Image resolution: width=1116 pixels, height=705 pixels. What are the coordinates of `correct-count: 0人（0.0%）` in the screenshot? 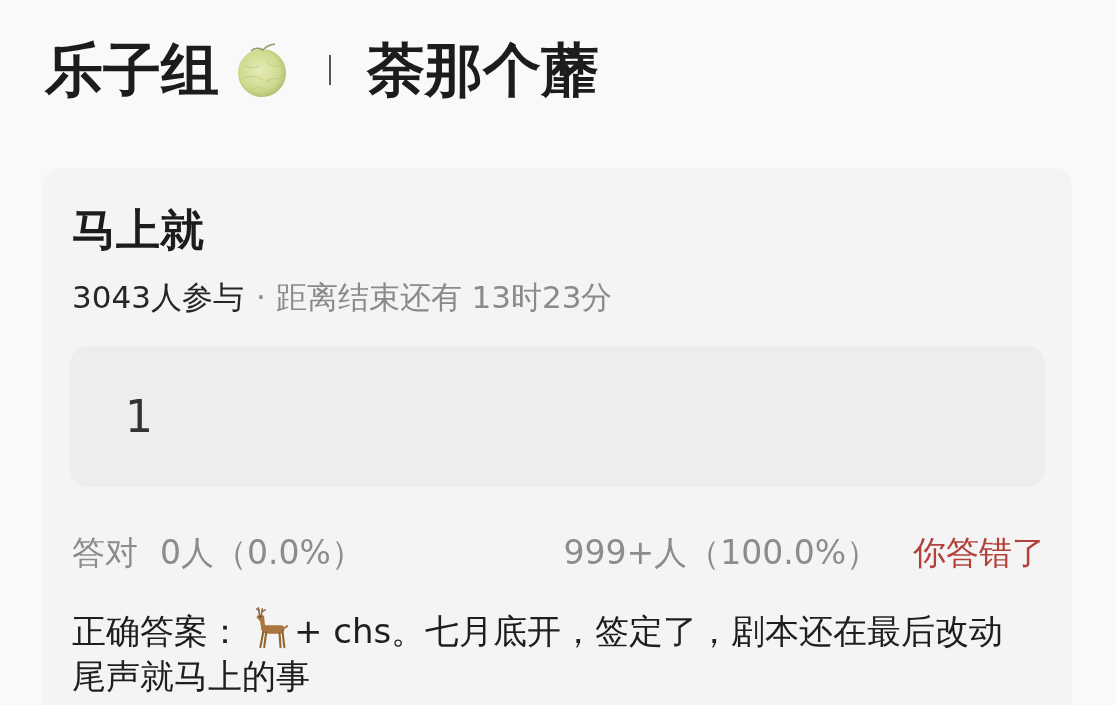 It's located at (262, 553).